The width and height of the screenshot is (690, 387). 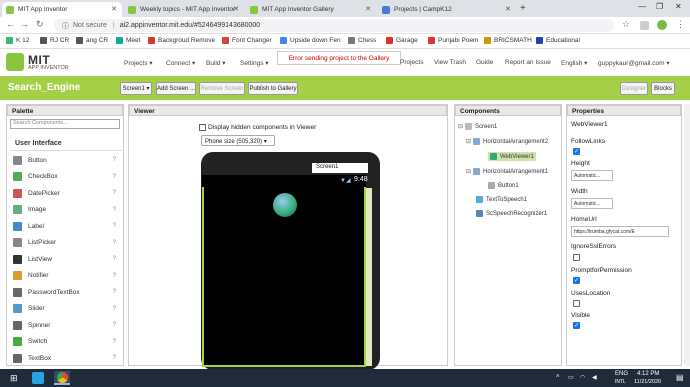 I want to click on palette-item-button: Button?, so click(x=66, y=160).